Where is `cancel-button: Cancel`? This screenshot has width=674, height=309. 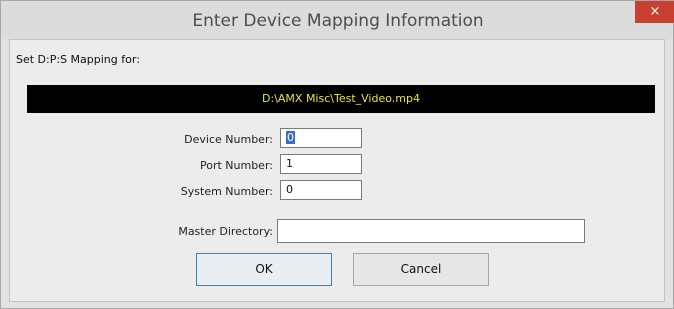
cancel-button: Cancel is located at coordinates (421, 269).